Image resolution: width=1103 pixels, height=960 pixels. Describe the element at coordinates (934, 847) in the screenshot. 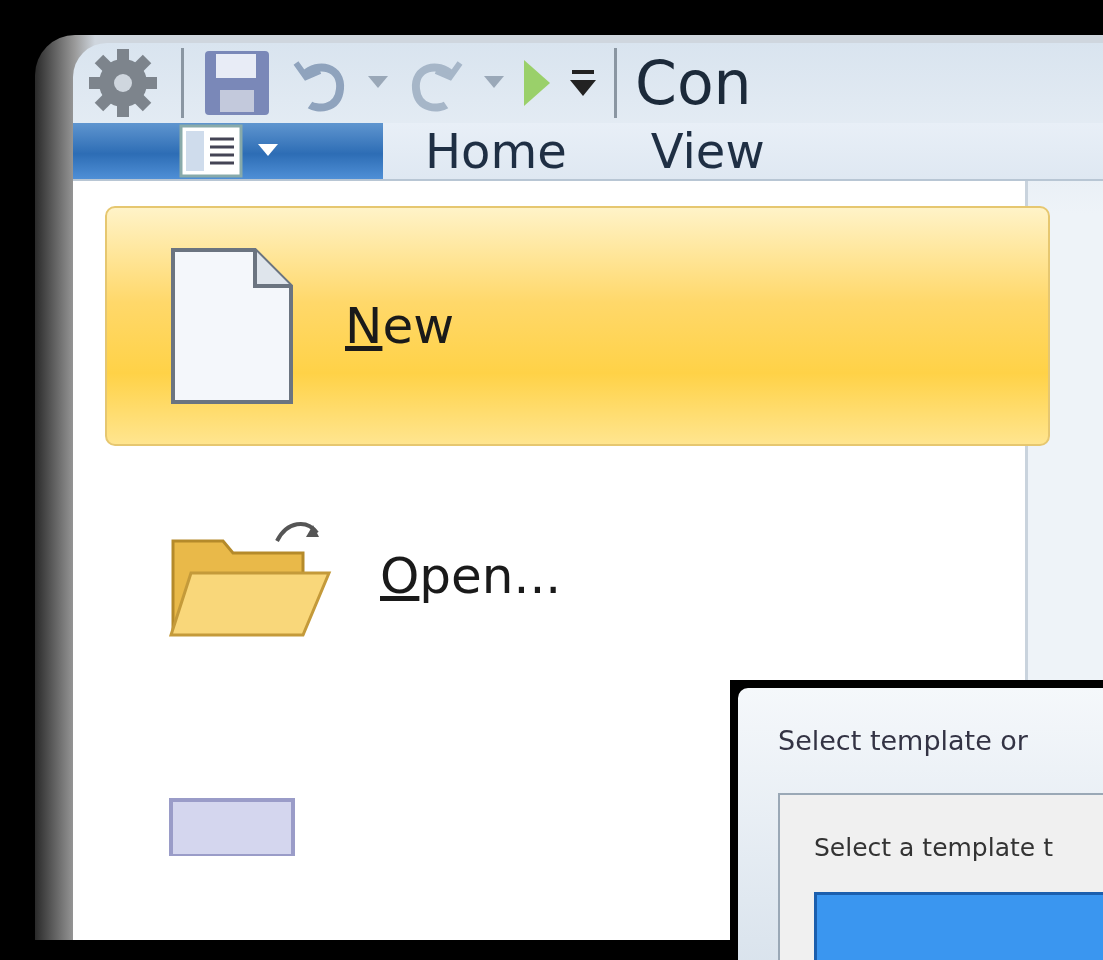

I see `dialog-prompt: Select a template t` at that location.